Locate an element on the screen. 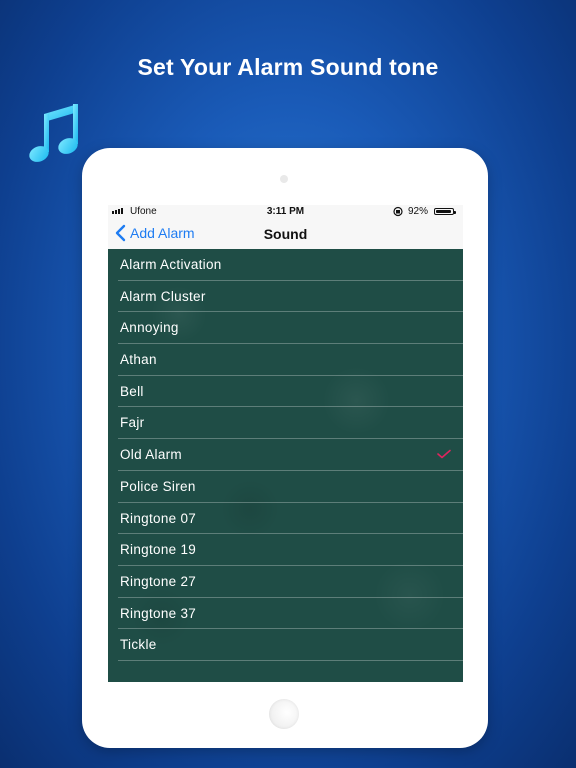 This screenshot has width=576, height=768. sound-list-item-label: Ringtone 37 is located at coordinates (158, 613).